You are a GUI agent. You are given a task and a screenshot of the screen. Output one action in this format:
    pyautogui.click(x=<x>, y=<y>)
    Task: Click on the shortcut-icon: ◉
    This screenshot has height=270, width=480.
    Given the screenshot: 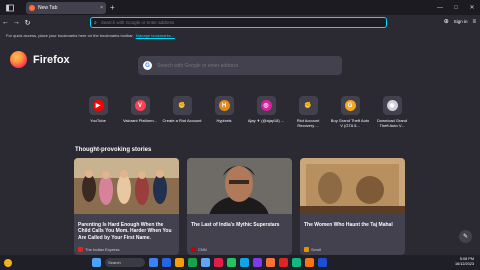 What is the action you would take?
    pyautogui.click(x=392, y=105)
    